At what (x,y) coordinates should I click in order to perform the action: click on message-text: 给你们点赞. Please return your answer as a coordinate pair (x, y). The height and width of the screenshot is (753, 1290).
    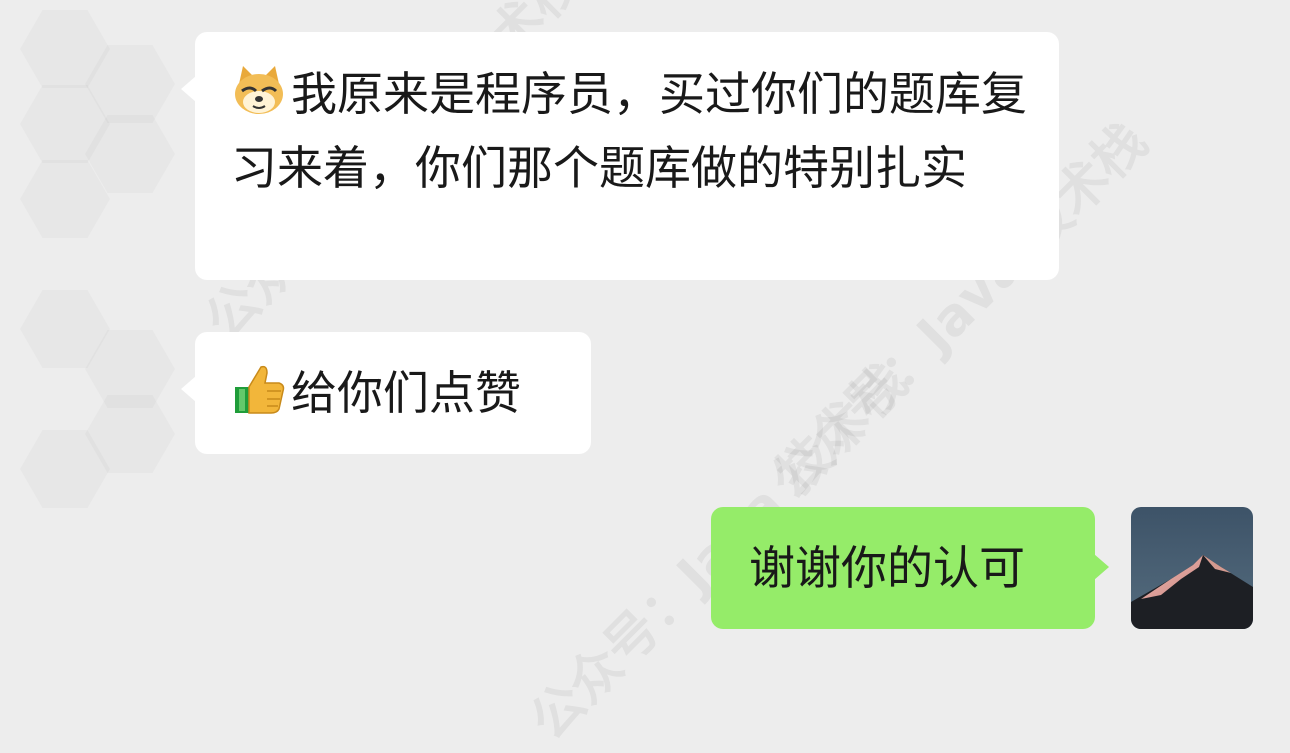
    Looking at the image, I should click on (376, 397).